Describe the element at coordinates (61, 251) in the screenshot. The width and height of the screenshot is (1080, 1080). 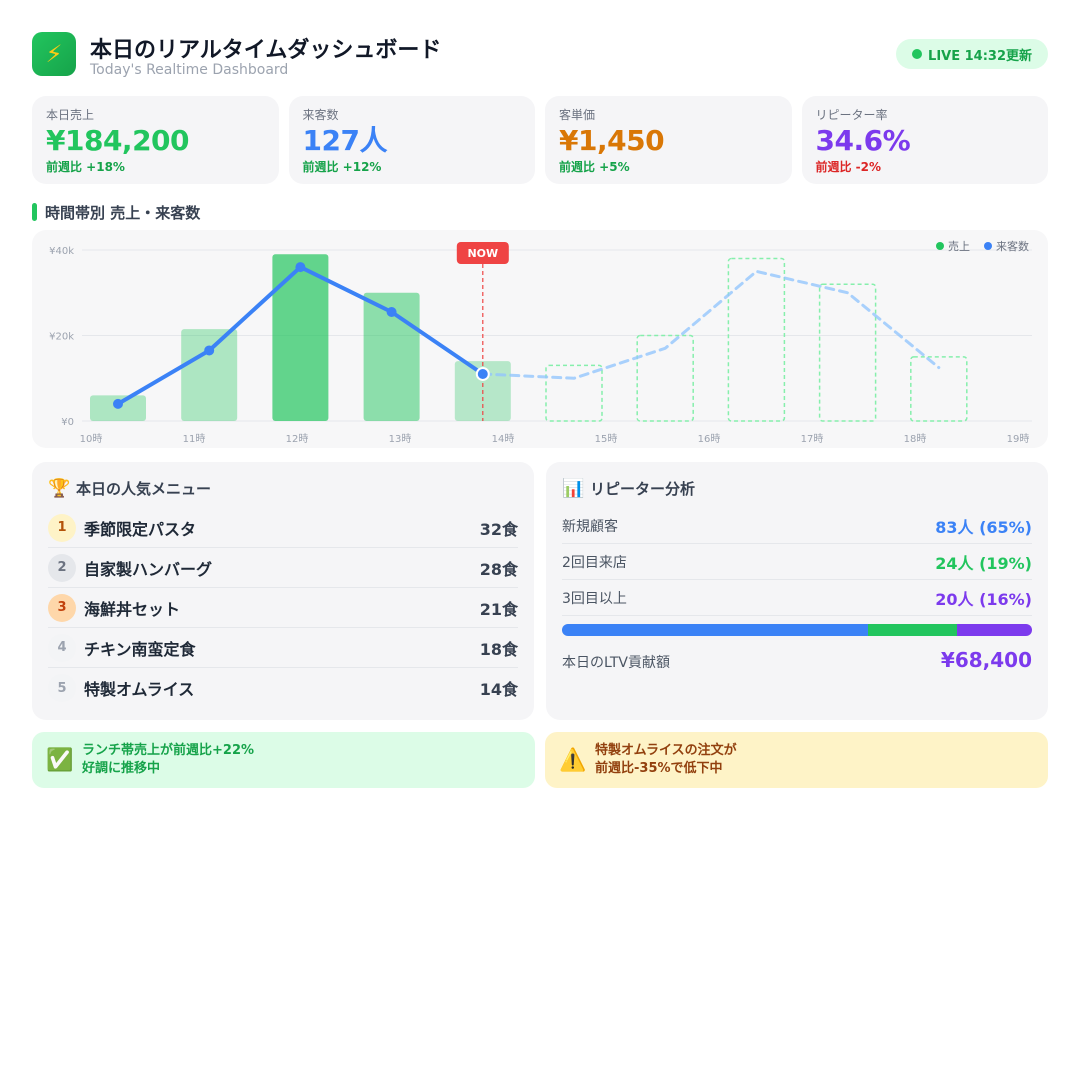
I see `y-tick-label: ¥40k` at that location.